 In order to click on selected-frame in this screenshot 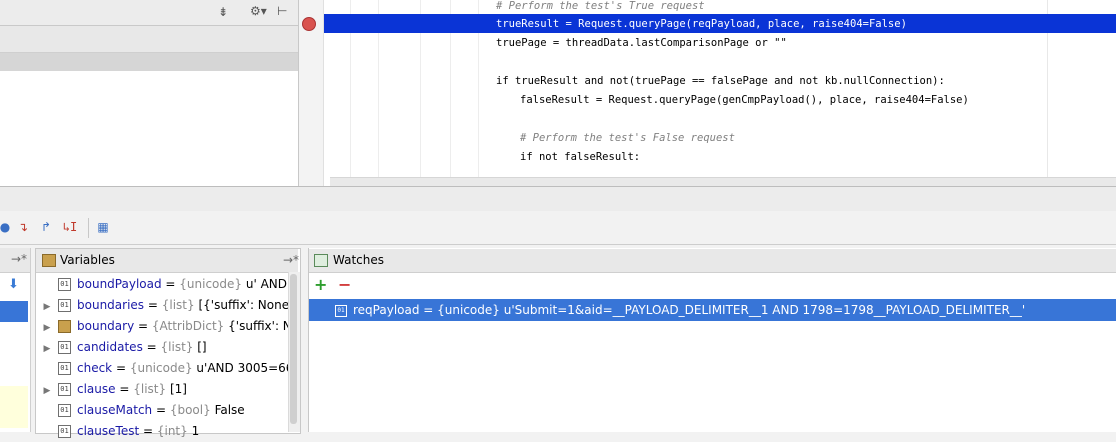, I will do `click(14, 311)`.